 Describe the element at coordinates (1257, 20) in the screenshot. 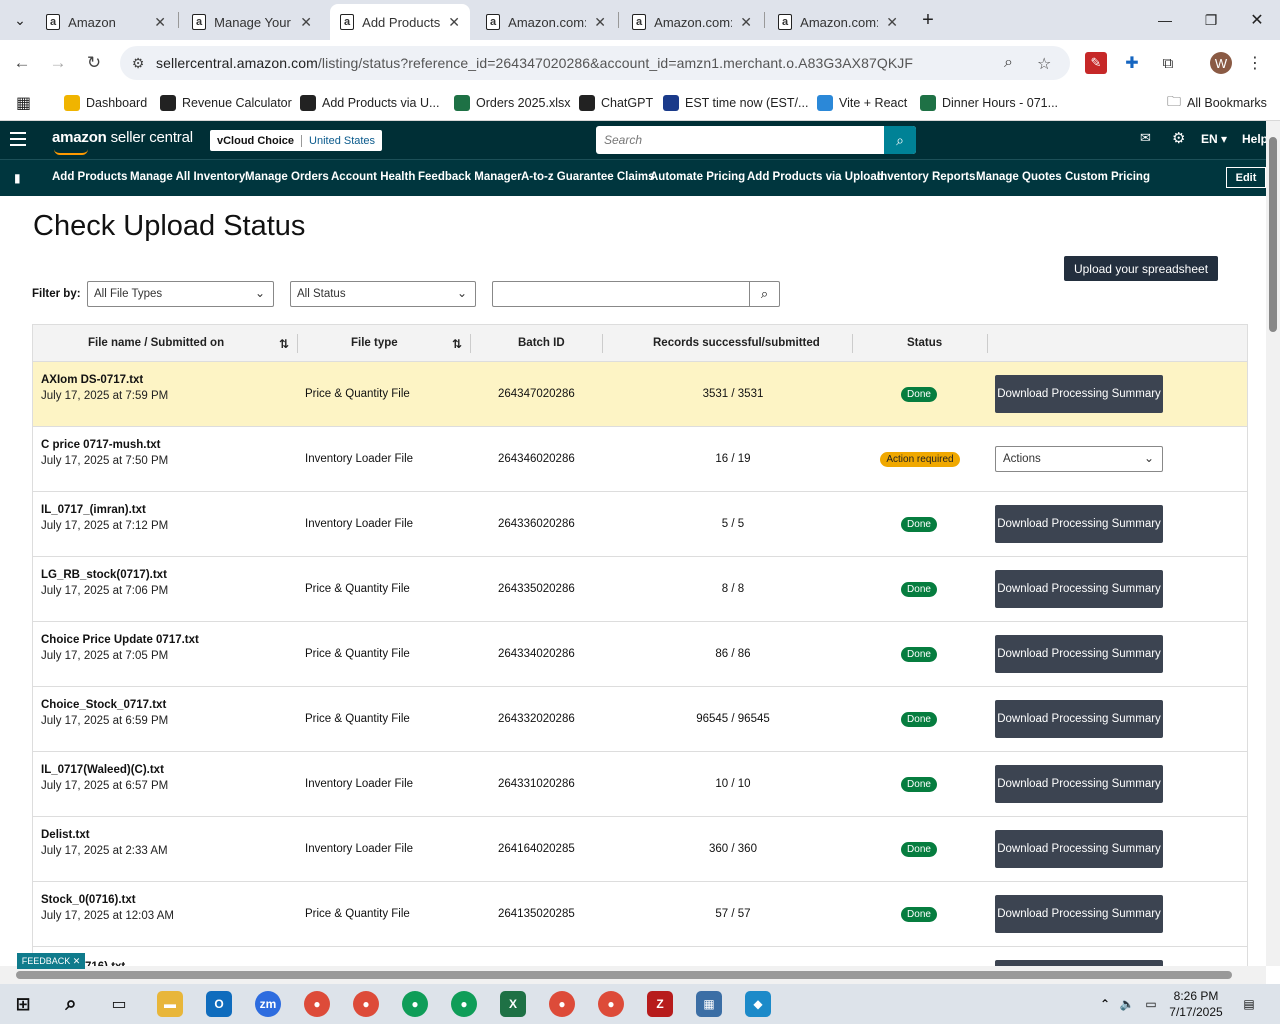

I see `close-window-icon: ✕` at that location.